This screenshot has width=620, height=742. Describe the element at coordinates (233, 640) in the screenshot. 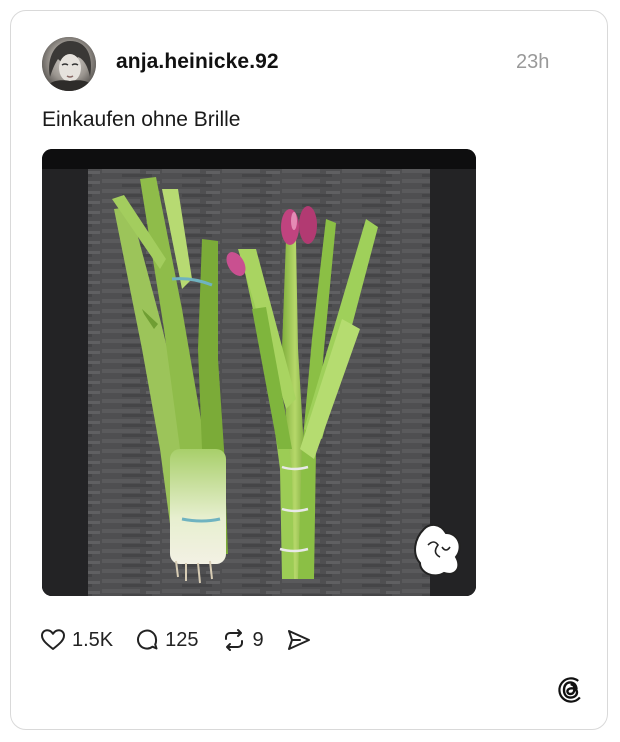

I see `repost-icon` at that location.